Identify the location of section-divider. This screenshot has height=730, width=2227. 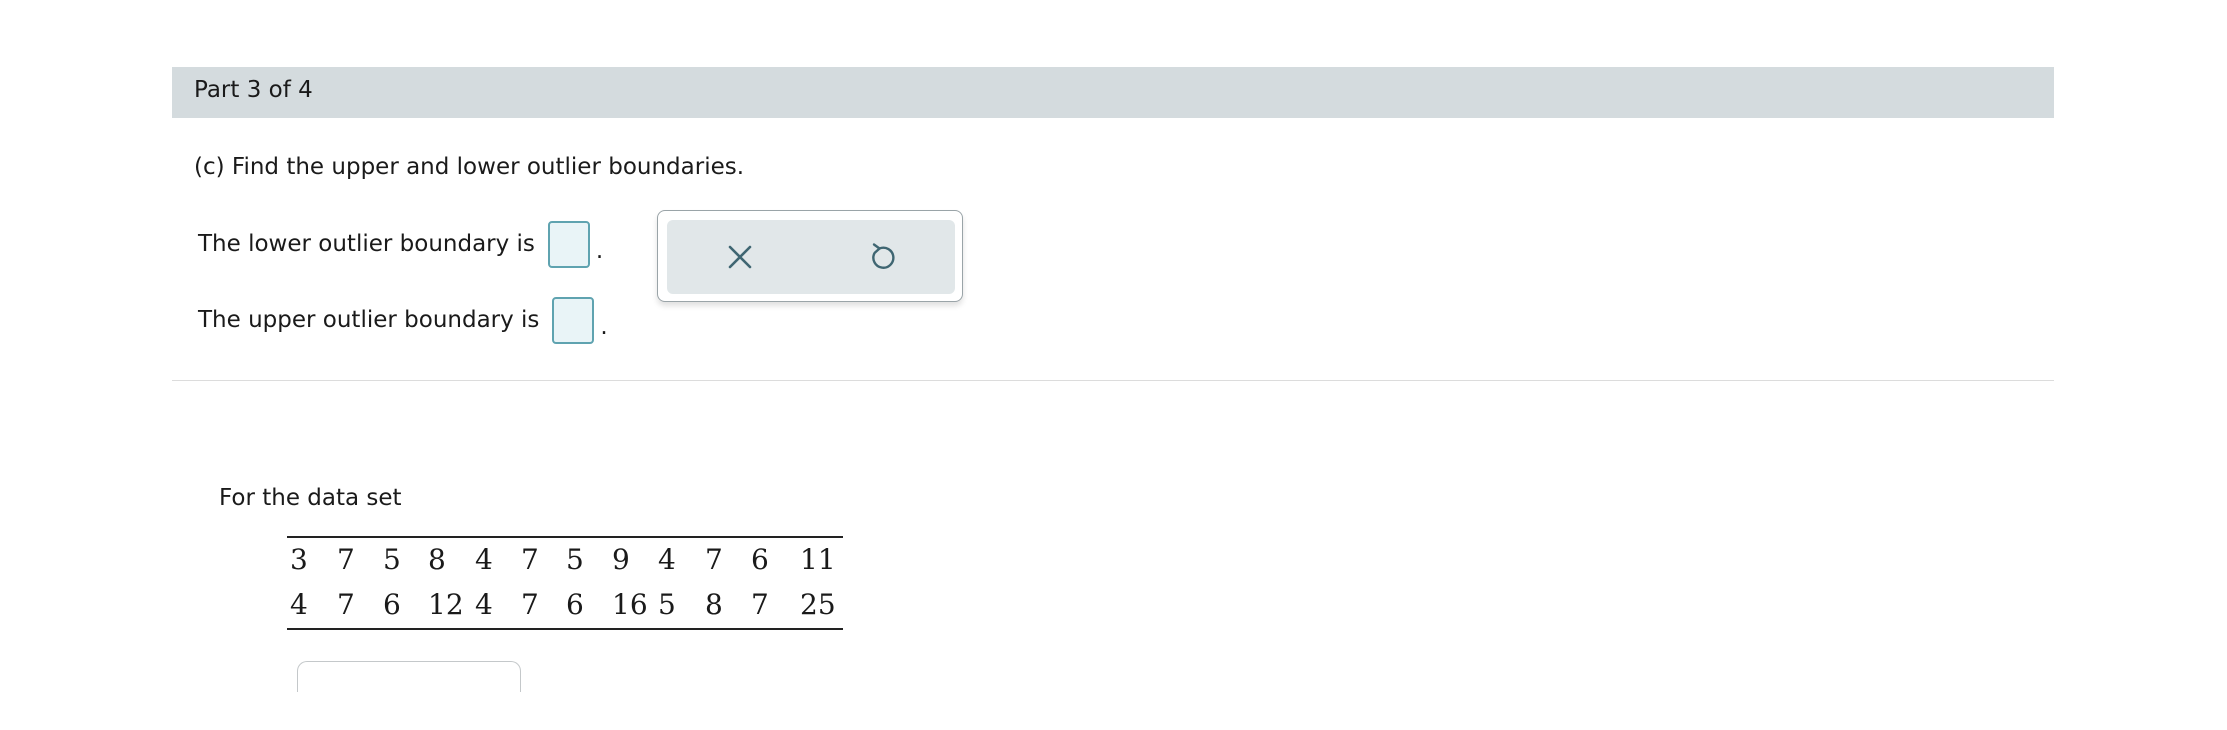
(1113, 380).